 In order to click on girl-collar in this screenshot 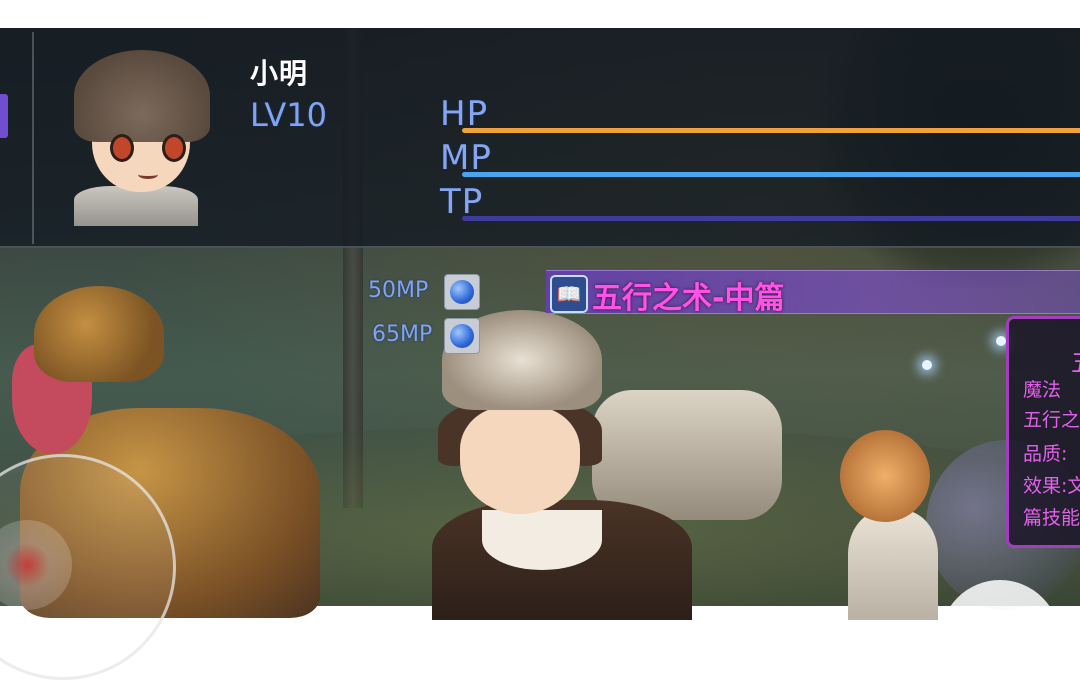, I will do `click(542, 540)`.